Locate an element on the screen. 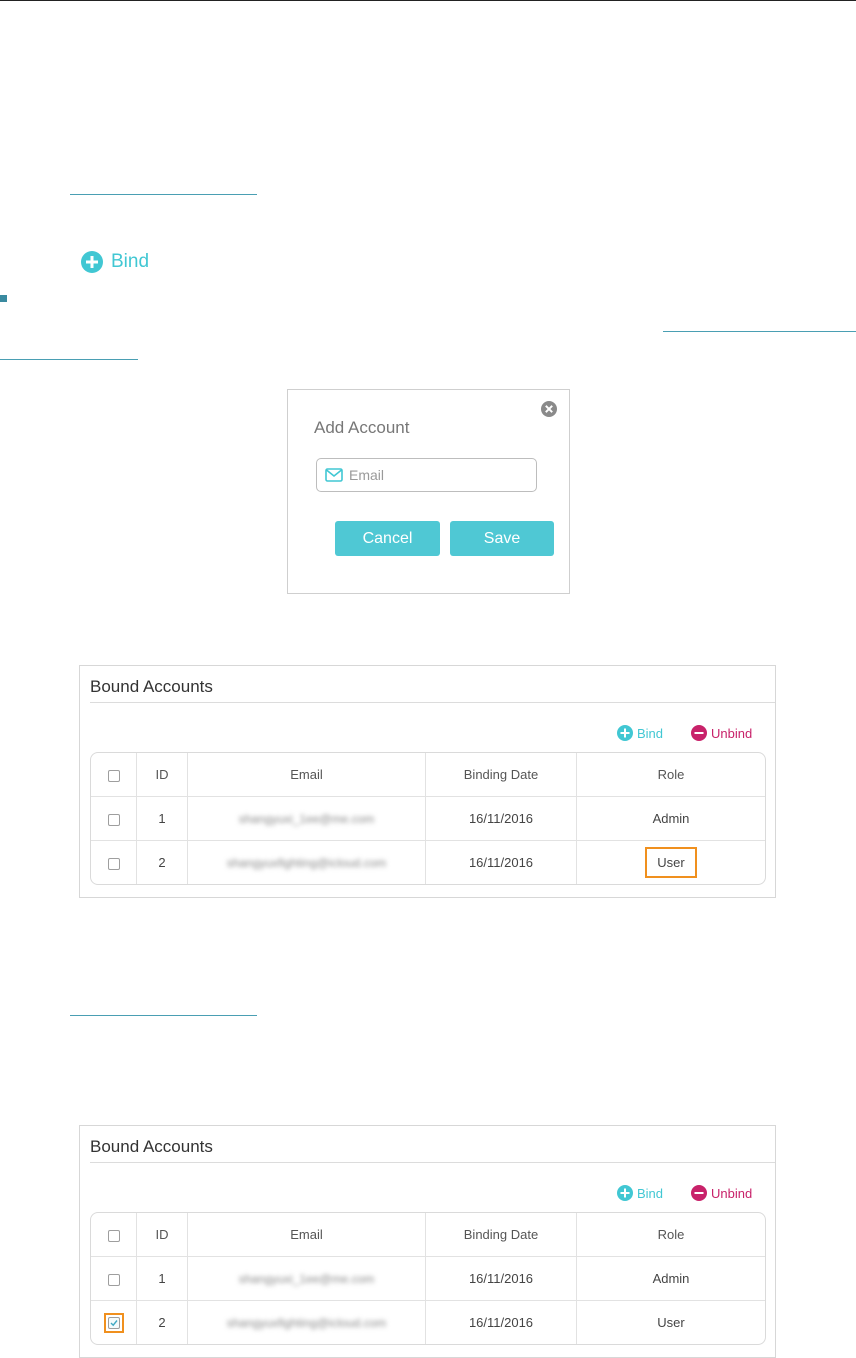 The height and width of the screenshot is (1358, 856). checkmark-icon is located at coordinates (114, 1322).